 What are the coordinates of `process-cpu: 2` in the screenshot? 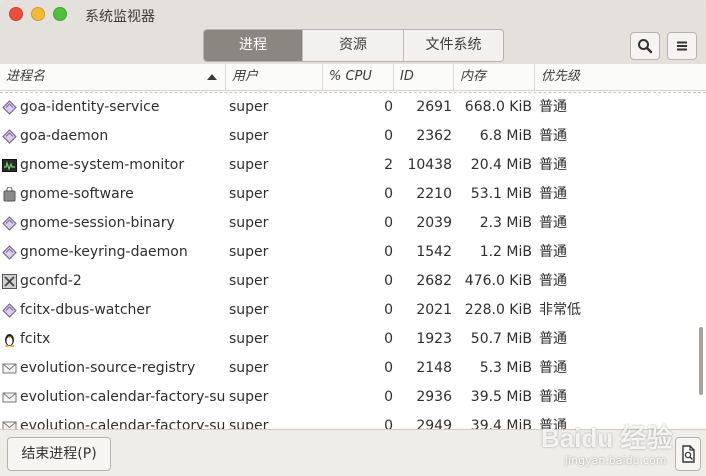 It's located at (388, 165).